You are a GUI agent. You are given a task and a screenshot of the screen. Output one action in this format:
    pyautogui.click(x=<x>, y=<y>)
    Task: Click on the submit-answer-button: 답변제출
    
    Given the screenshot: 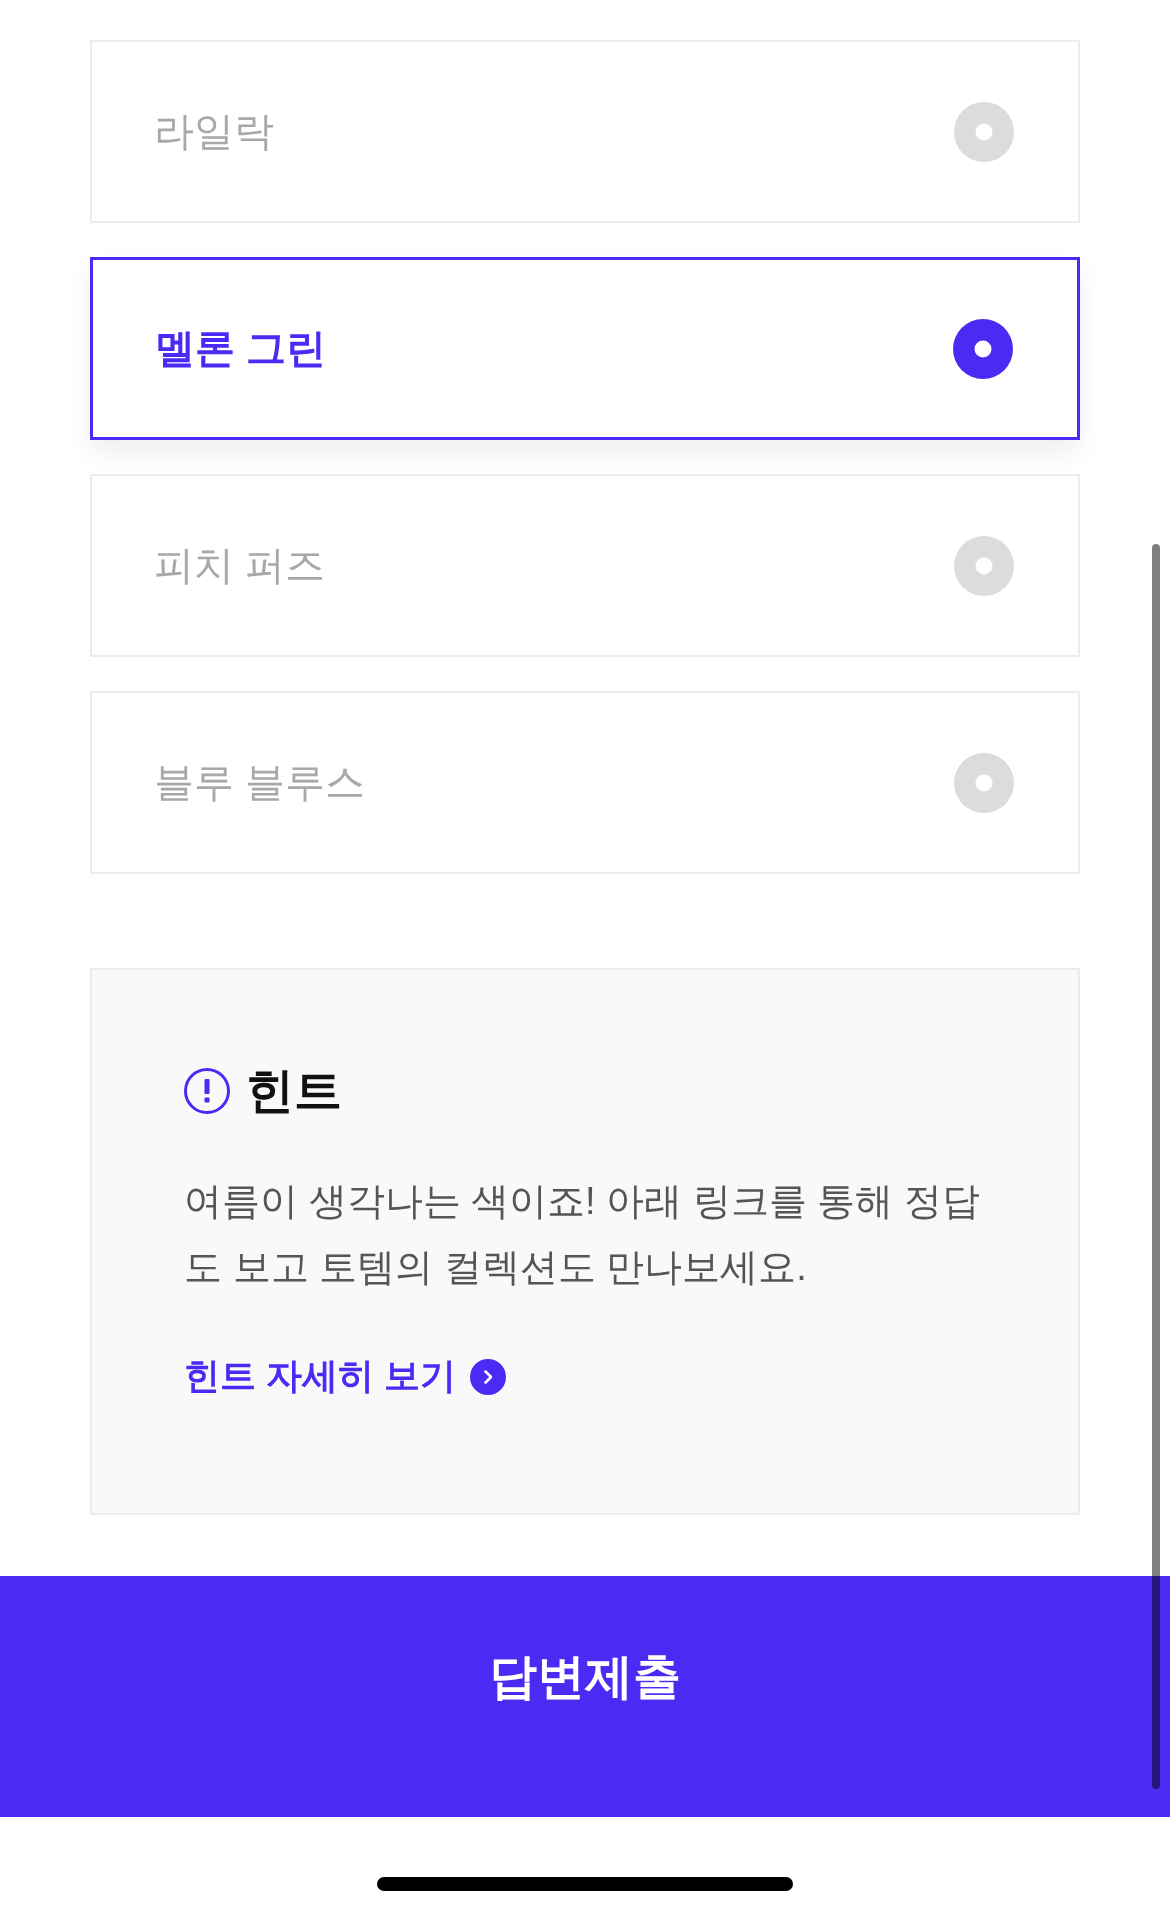 What is the action you would take?
    pyautogui.click(x=585, y=1696)
    